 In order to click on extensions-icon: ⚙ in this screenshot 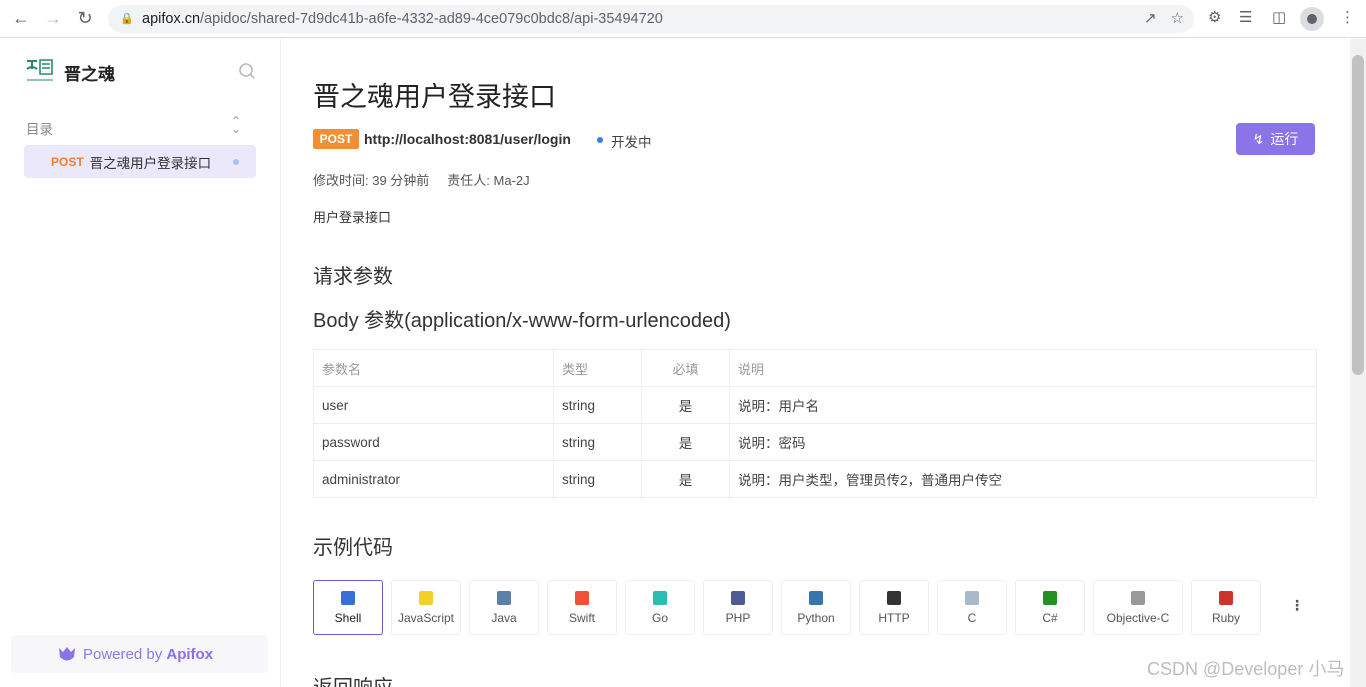, I will do `click(1214, 17)`.